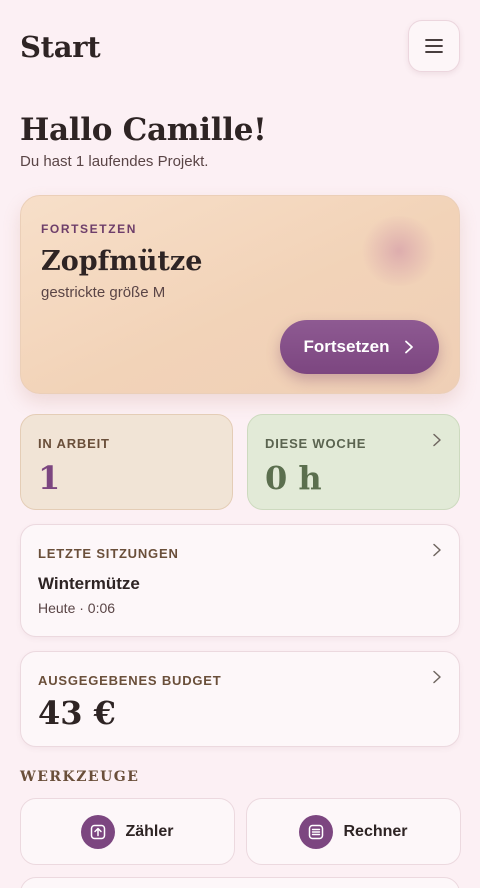  What do you see at coordinates (240, 46) in the screenshot?
I see `top-bar: Start` at bounding box center [240, 46].